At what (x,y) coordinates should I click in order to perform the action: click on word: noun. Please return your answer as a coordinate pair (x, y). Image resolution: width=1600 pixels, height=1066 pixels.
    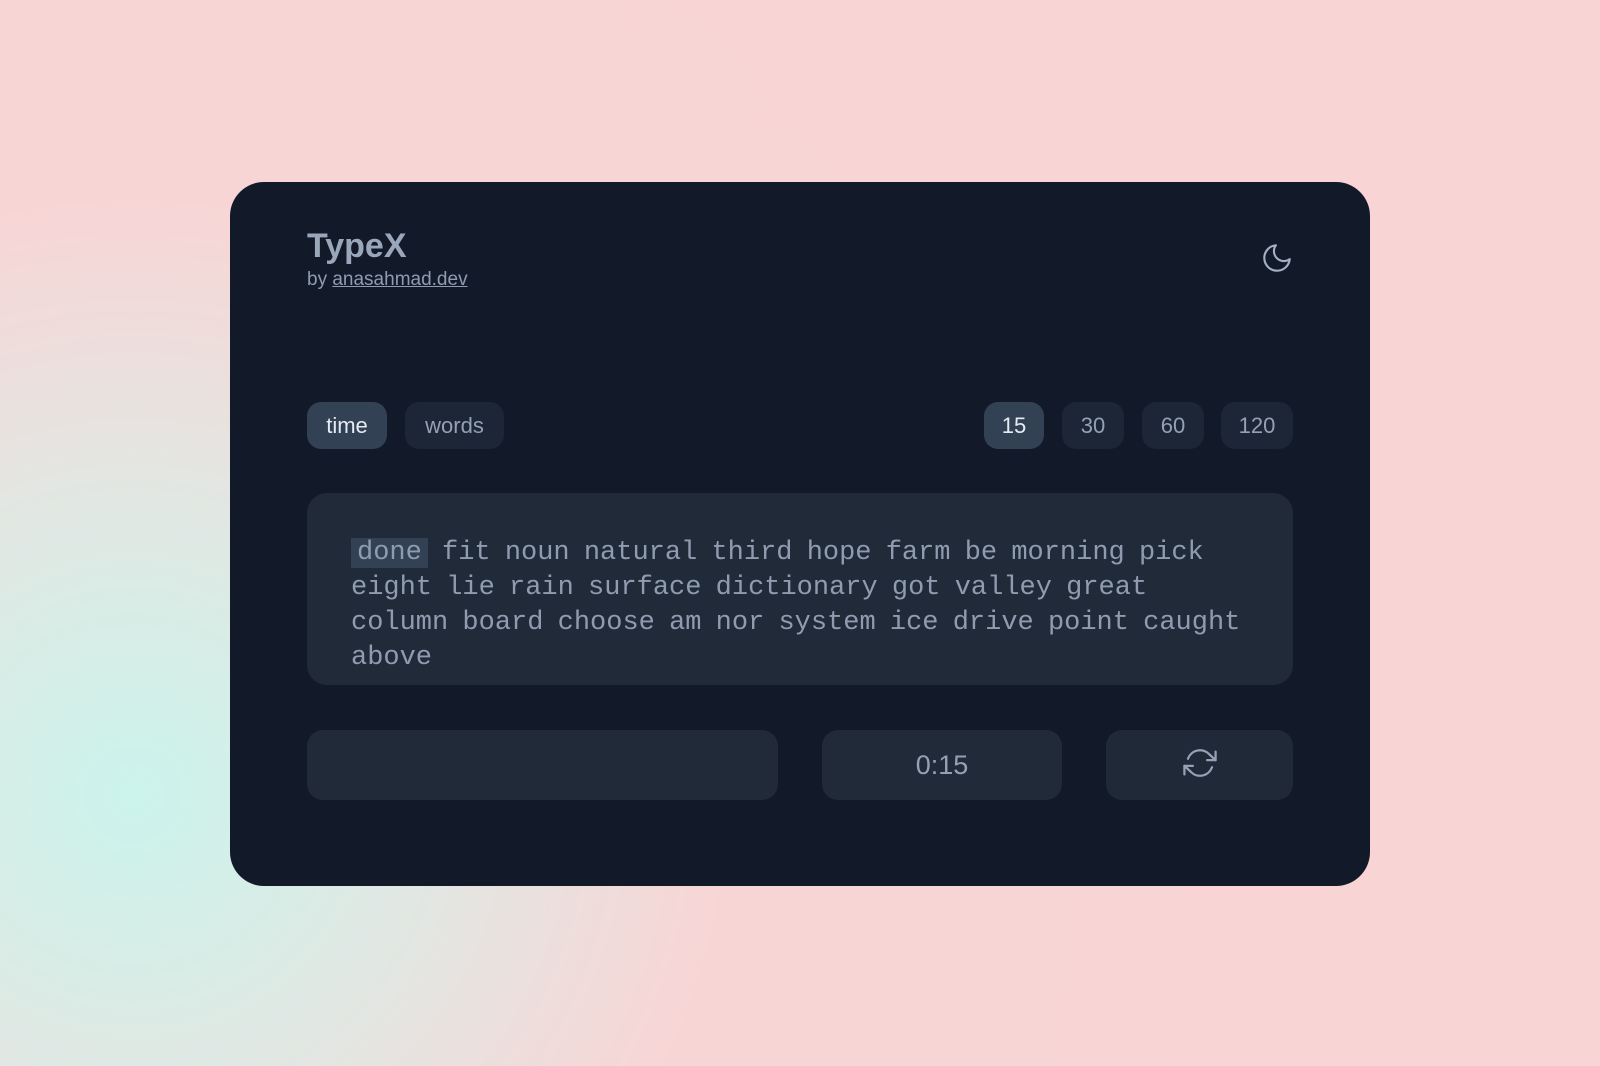
    Looking at the image, I should click on (537, 553).